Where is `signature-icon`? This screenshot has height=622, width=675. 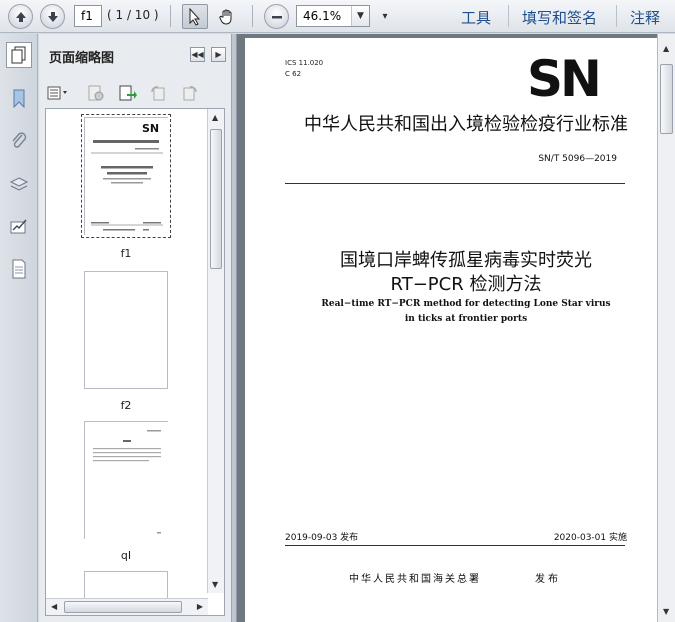
signature-icon is located at coordinates (19, 227).